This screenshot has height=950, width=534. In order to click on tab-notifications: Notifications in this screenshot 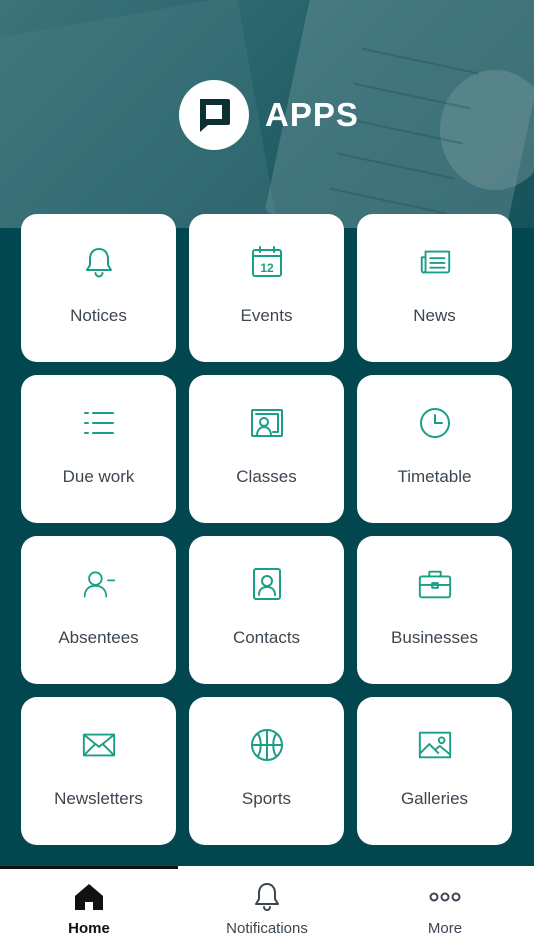, I will do `click(267, 908)`.